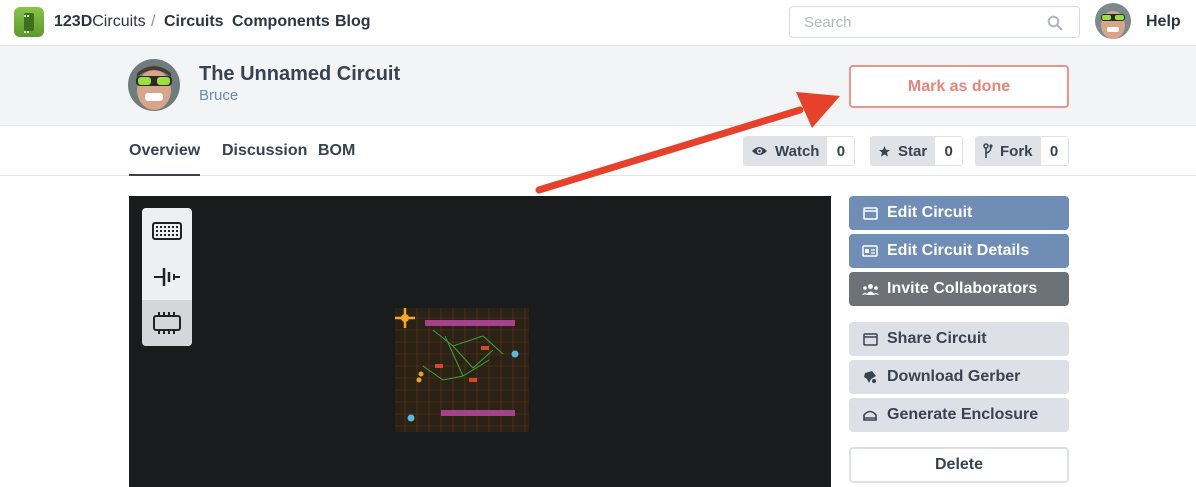 The width and height of the screenshot is (1196, 487). Describe the element at coordinates (167, 231) in the screenshot. I see `breadboard-icon` at that location.